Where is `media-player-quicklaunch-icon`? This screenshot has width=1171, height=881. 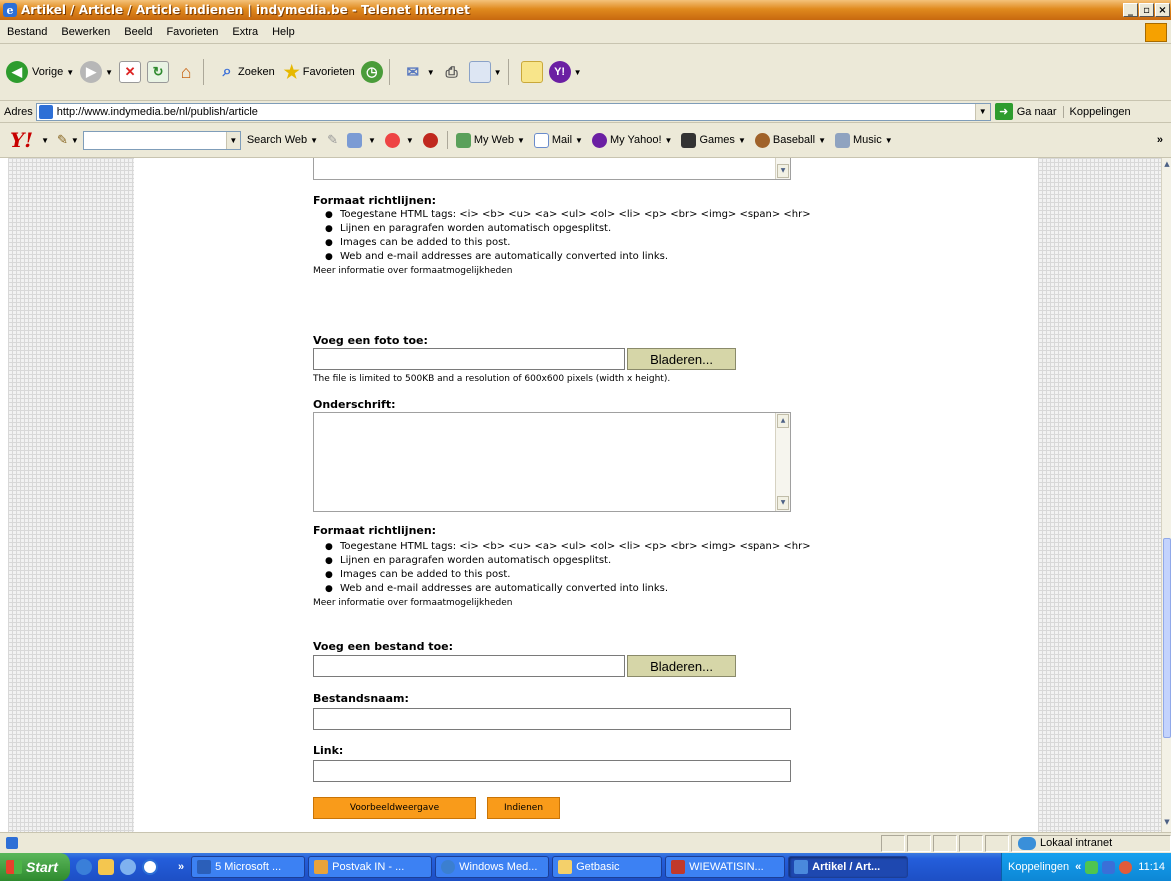 media-player-quicklaunch-icon is located at coordinates (150, 867).